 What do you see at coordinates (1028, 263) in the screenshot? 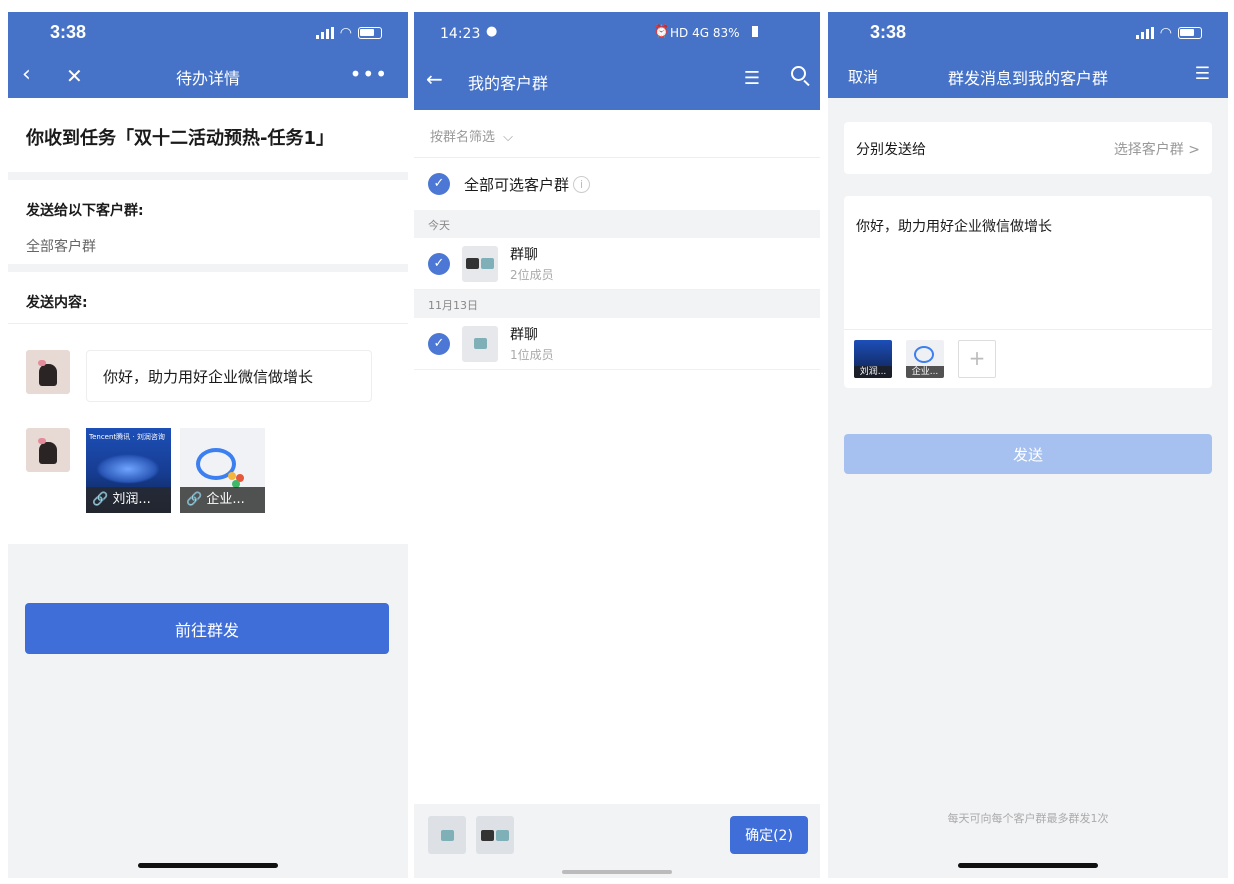
I see `message-textarea: 你好，助力用好企业微信做增长` at bounding box center [1028, 263].